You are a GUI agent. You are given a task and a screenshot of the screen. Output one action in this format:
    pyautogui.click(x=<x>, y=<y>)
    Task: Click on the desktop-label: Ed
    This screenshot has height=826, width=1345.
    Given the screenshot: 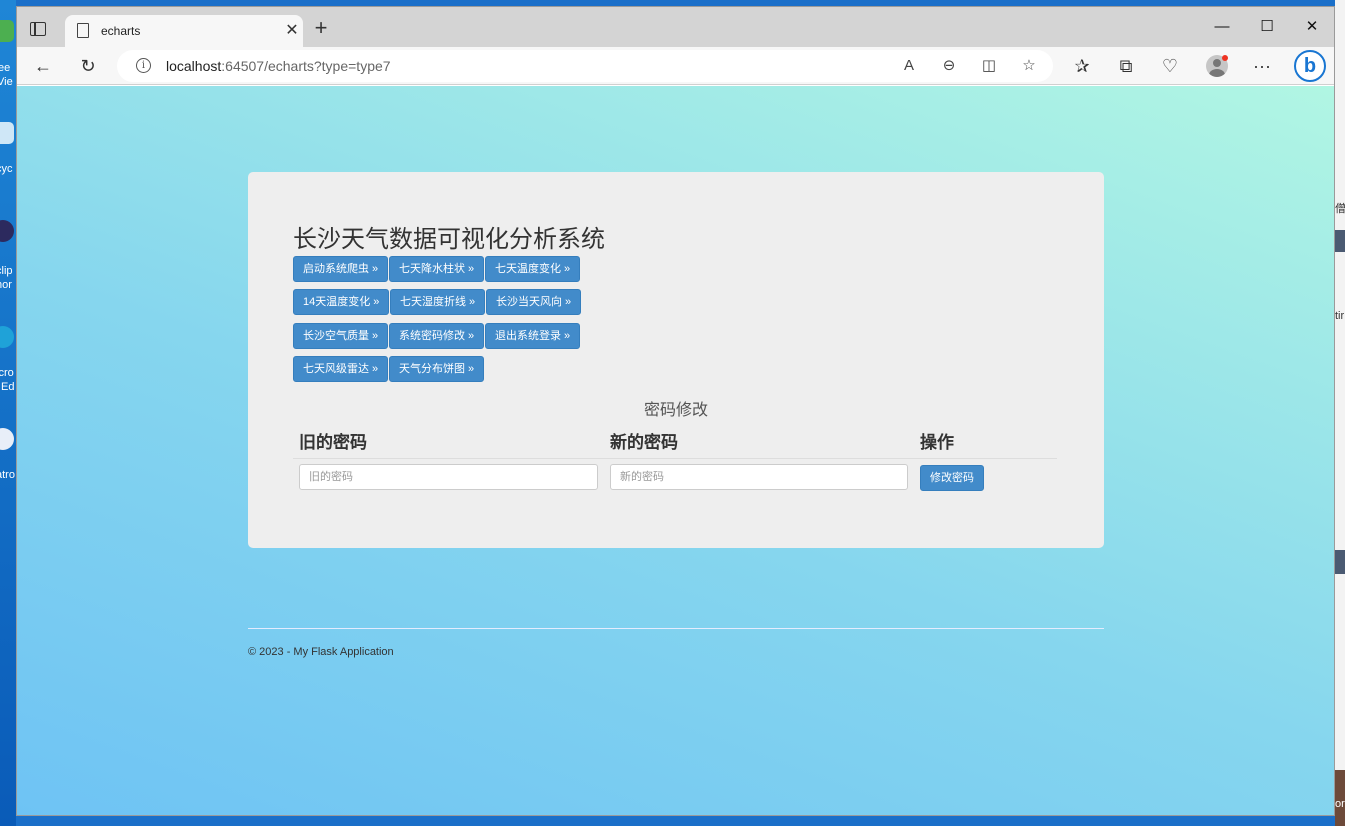 What is the action you would take?
    pyautogui.click(x=8, y=387)
    